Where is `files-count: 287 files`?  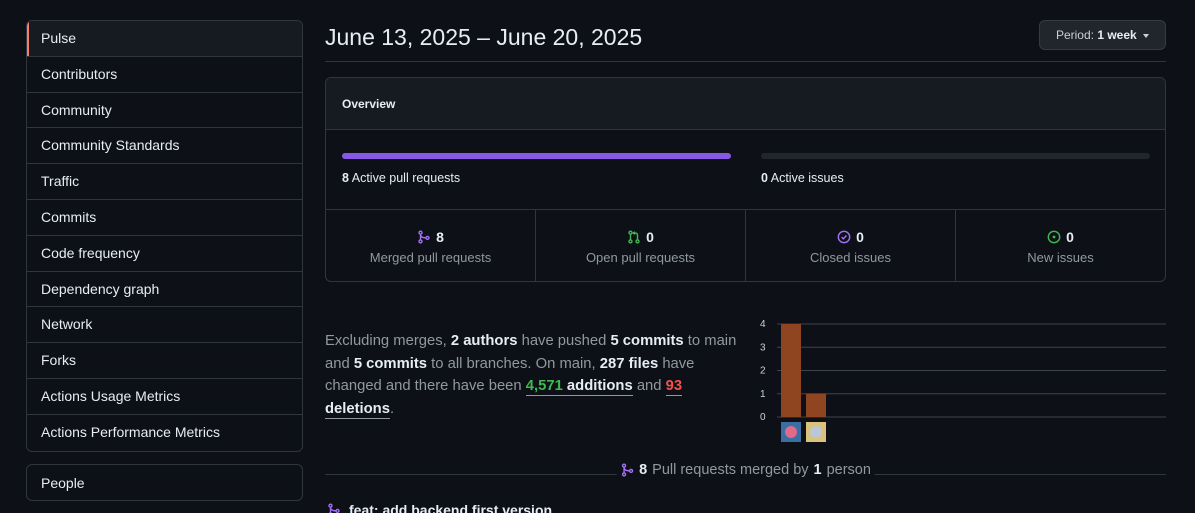
files-count: 287 files is located at coordinates (629, 363).